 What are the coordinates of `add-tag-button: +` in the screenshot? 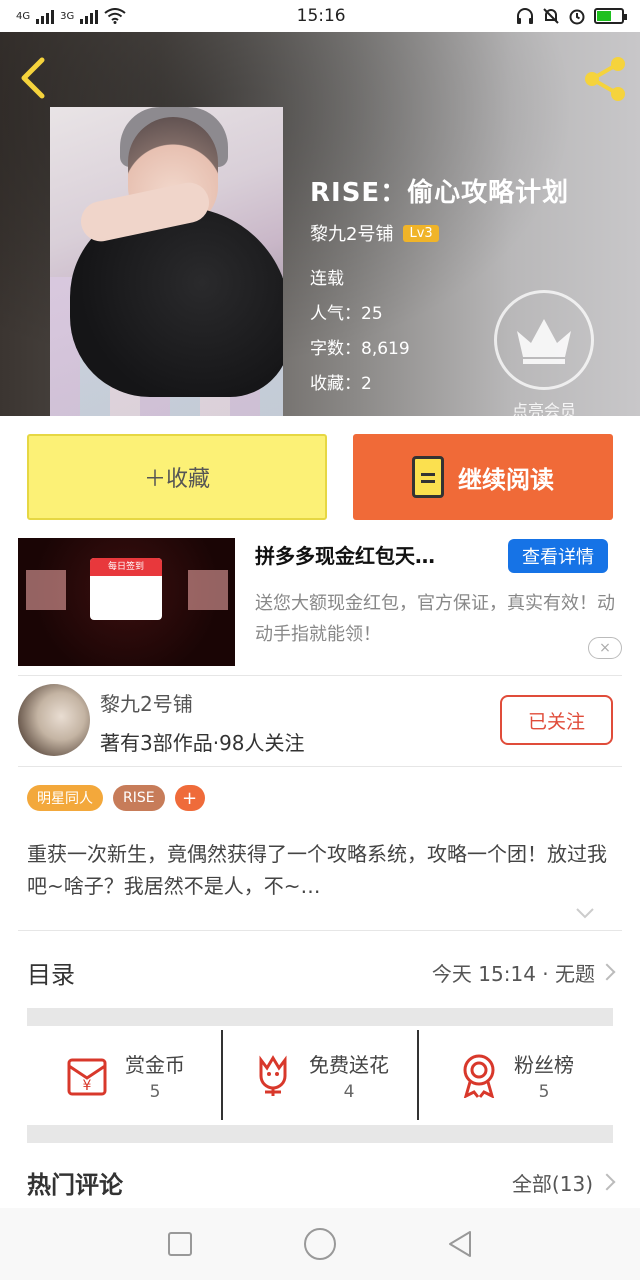 It's located at (189, 798).